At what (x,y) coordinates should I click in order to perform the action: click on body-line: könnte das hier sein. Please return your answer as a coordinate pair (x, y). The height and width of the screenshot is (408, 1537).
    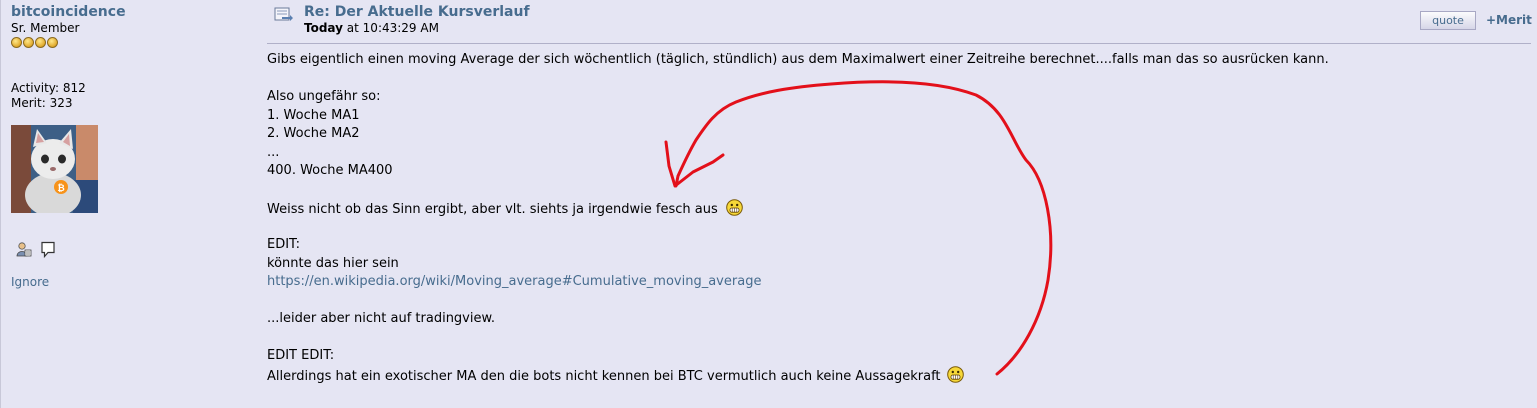
    Looking at the image, I should click on (333, 263).